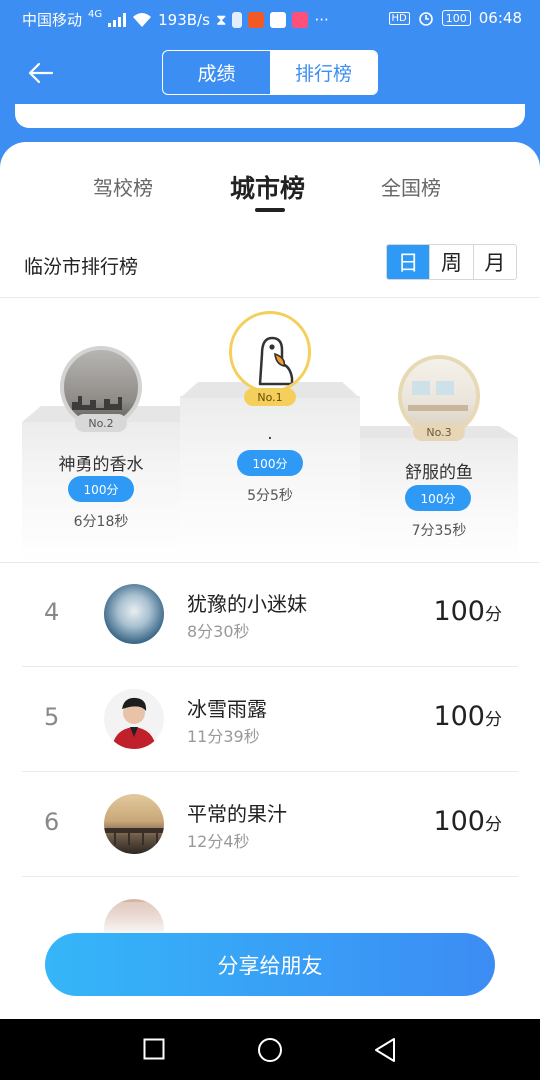 Image resolution: width=540 pixels, height=1080 pixels. I want to click on name-first: ., so click(270, 434).